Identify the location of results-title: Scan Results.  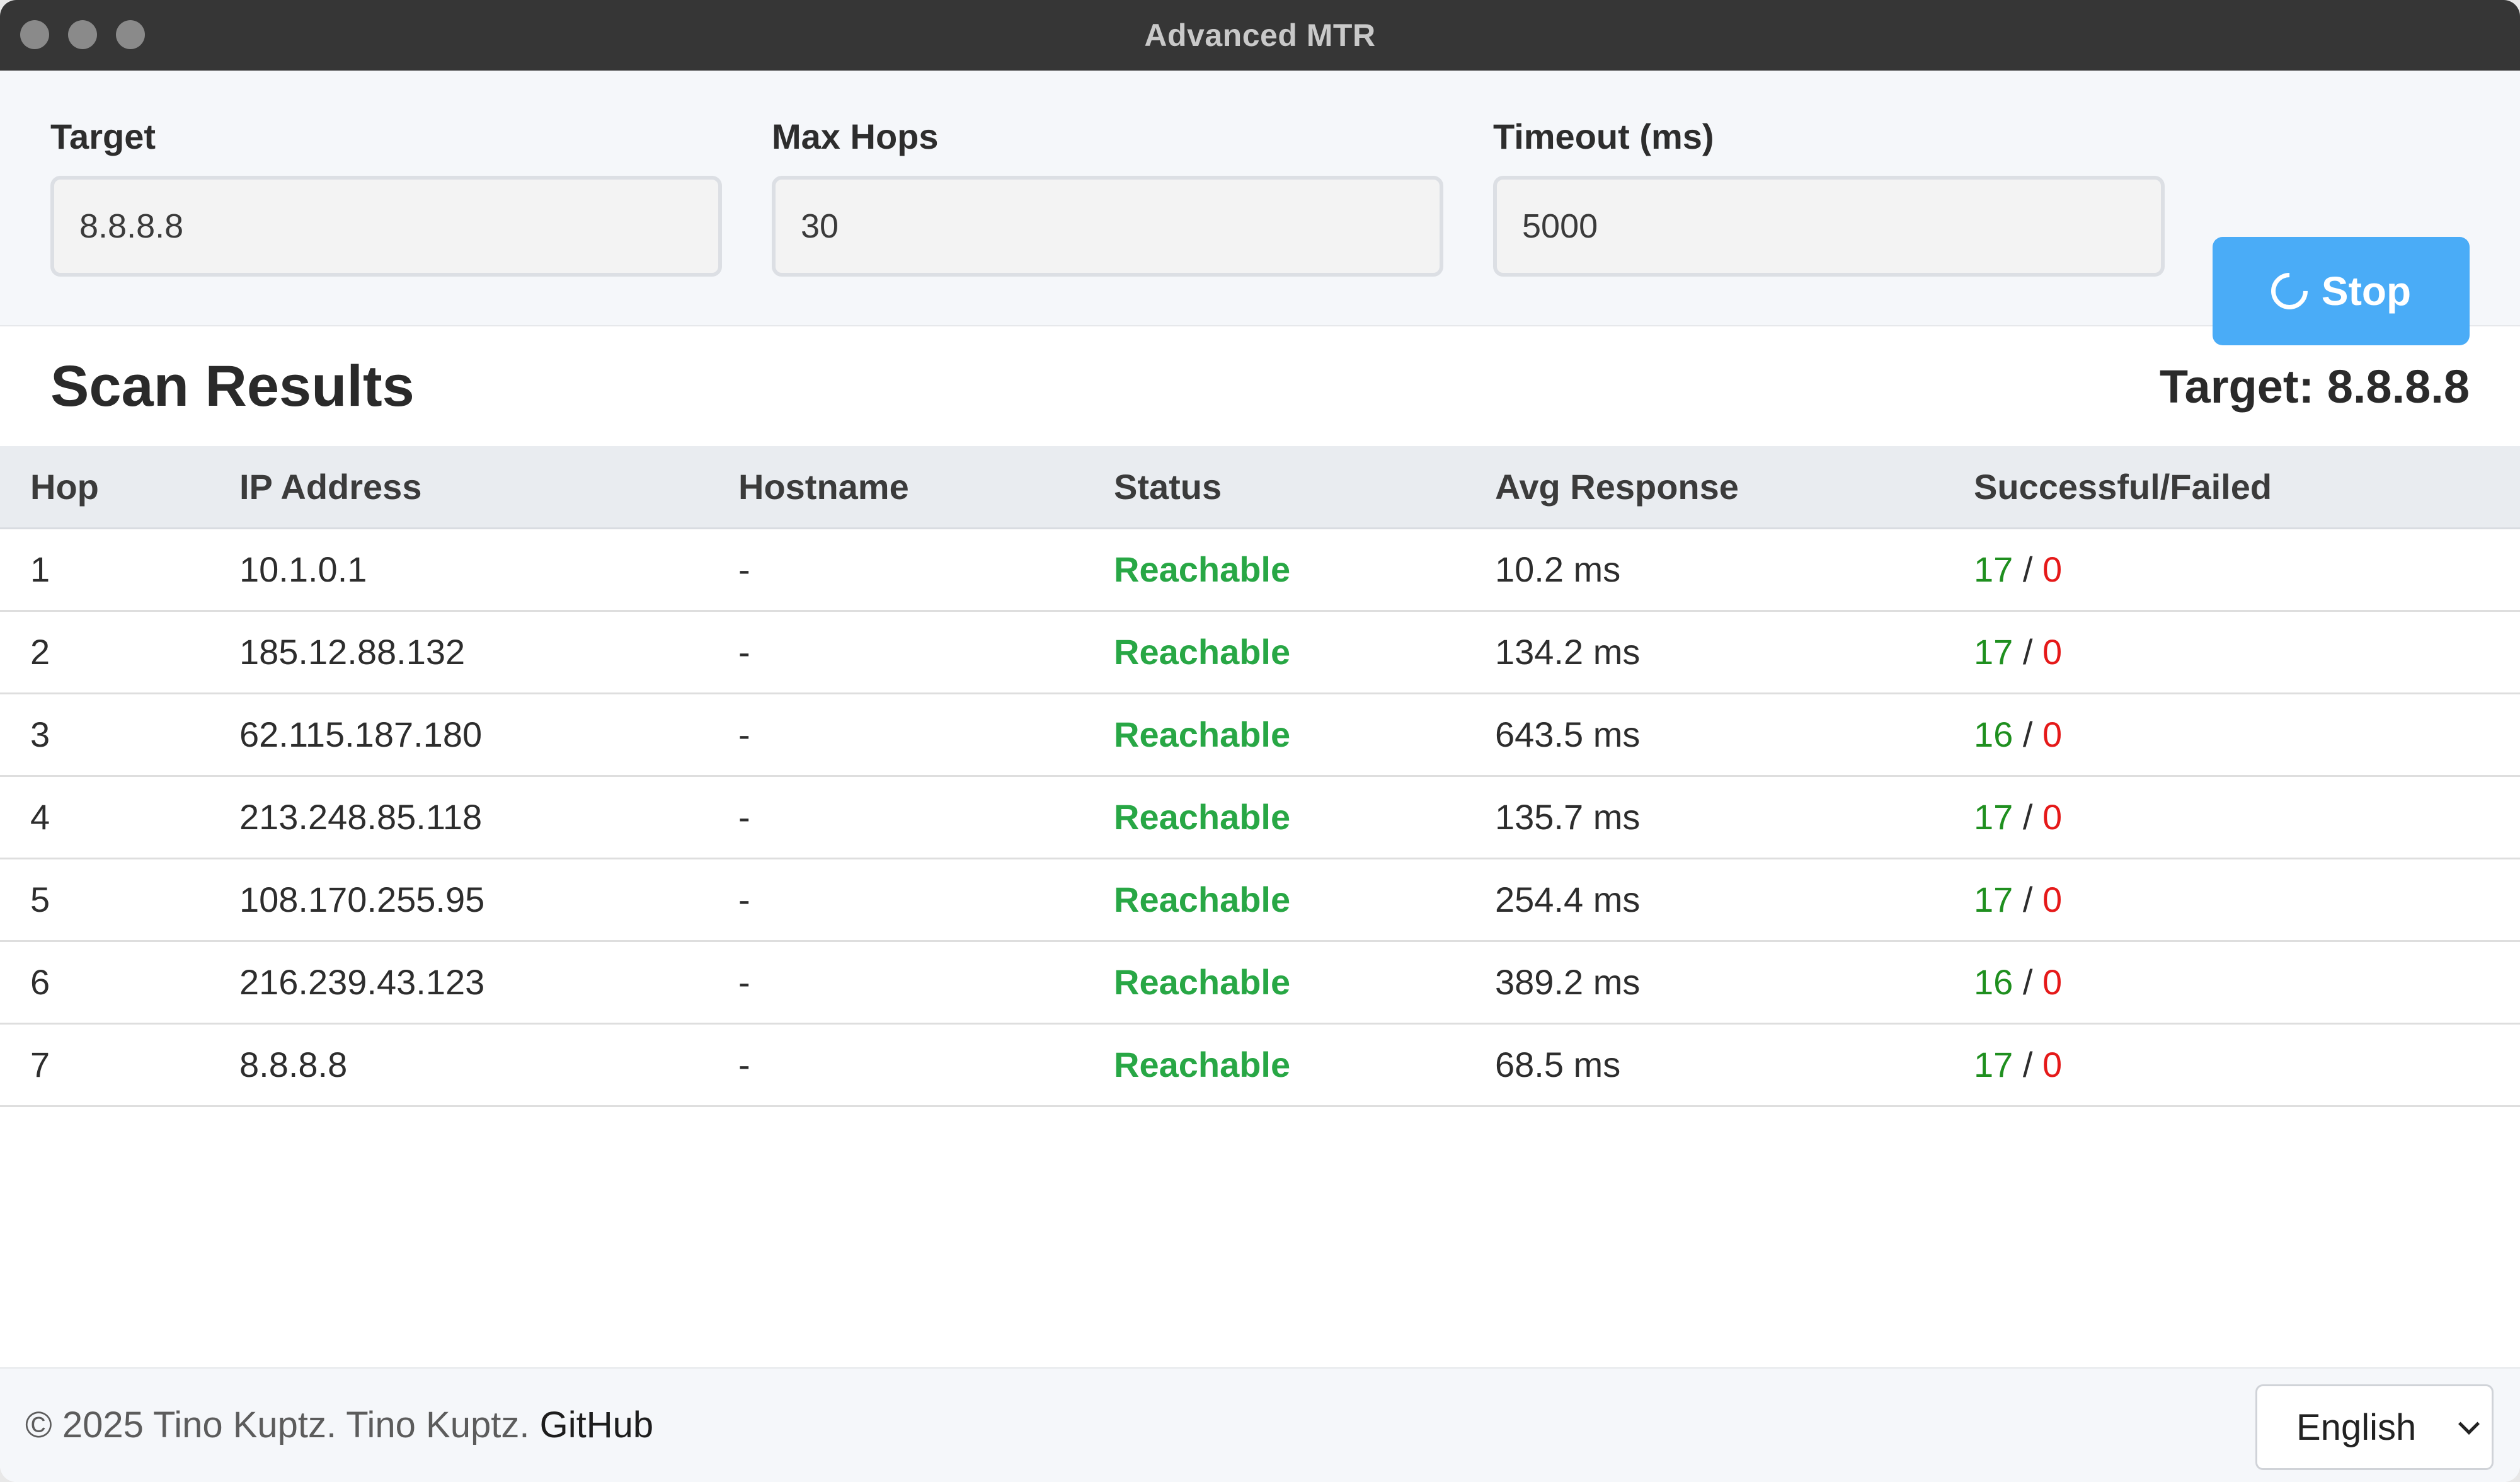
(232, 385).